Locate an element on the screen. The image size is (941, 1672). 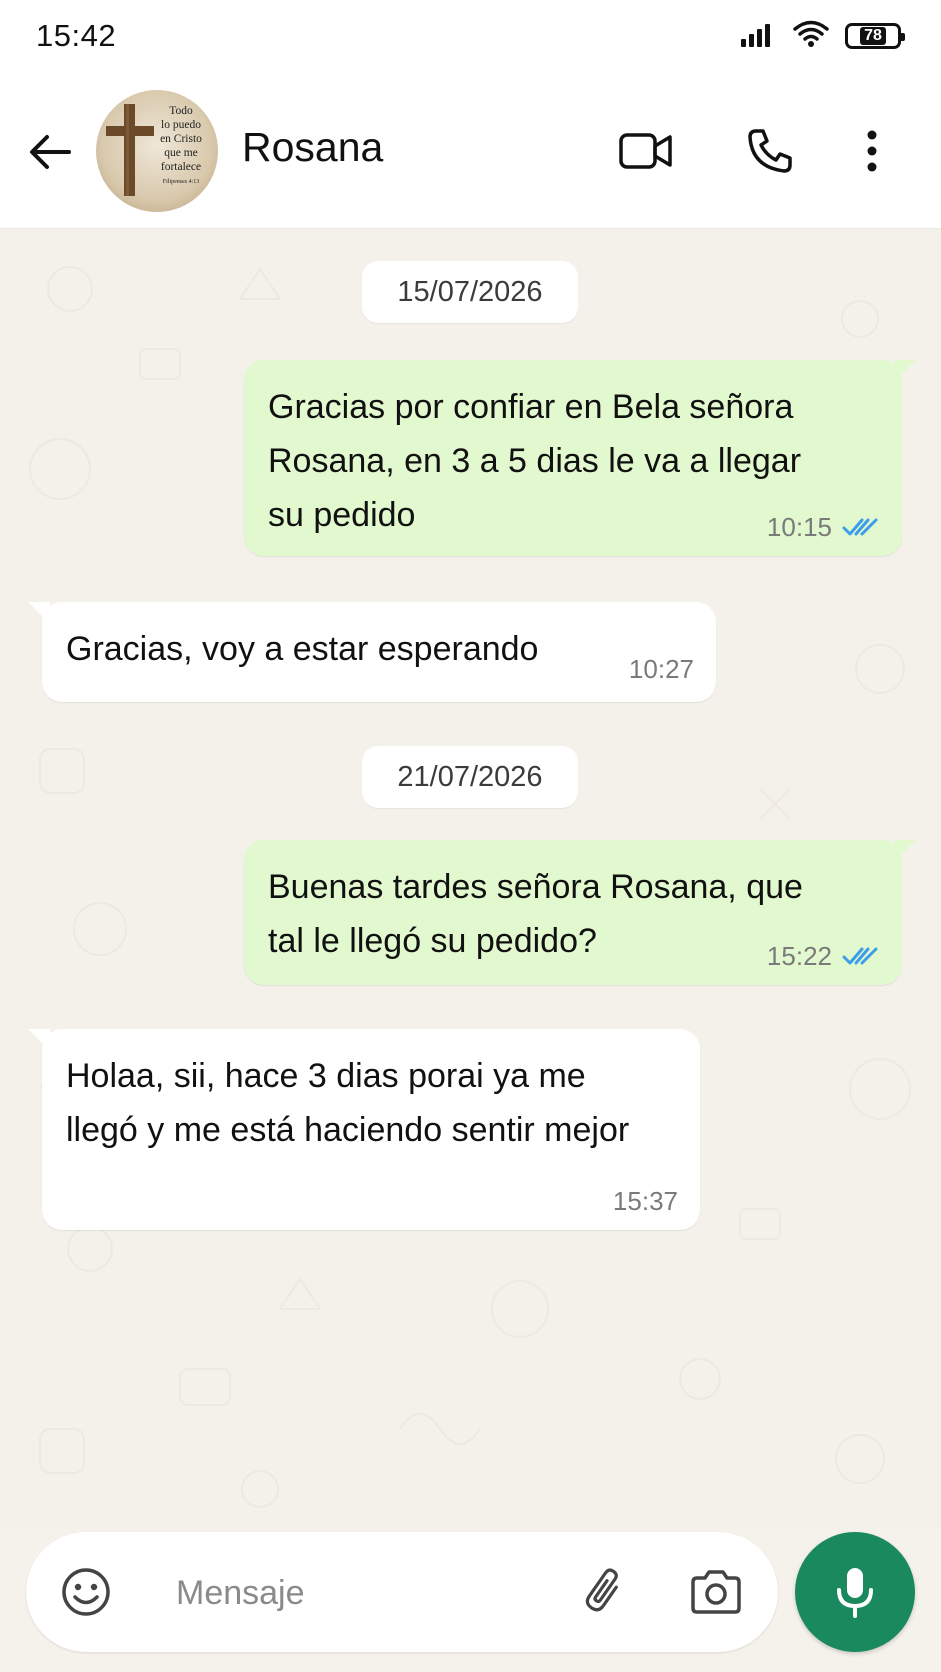
battery-level: 78 is located at coordinates (873, 36).